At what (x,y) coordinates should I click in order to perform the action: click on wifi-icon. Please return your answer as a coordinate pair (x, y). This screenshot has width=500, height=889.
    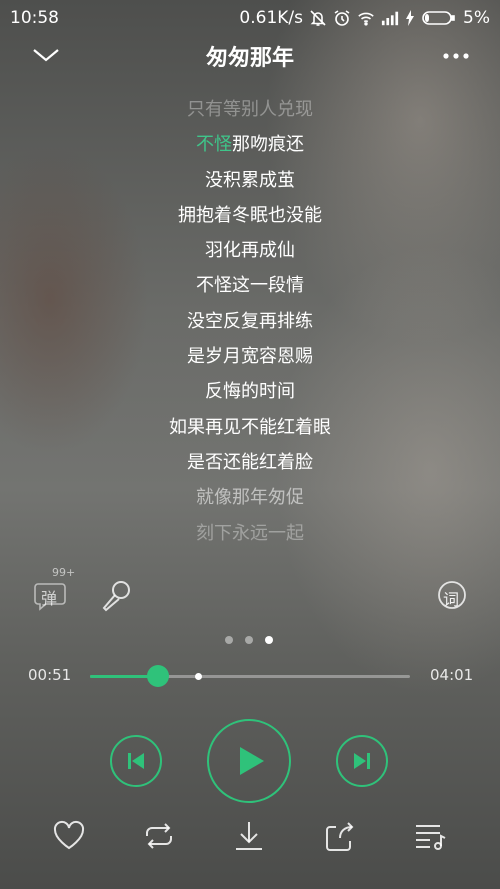
    Looking at the image, I should click on (366, 18).